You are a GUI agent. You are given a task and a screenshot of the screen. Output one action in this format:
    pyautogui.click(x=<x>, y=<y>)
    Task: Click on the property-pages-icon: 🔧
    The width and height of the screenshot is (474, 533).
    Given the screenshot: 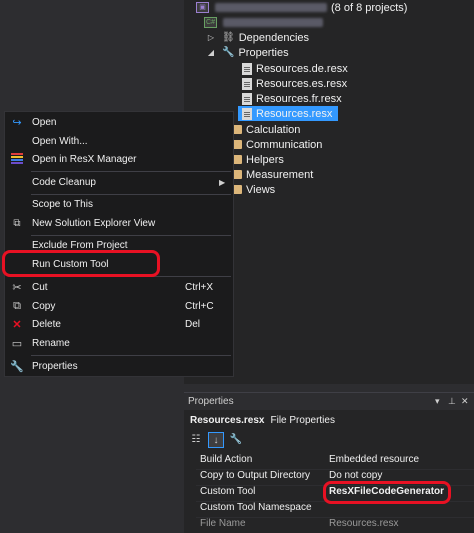 What is the action you would take?
    pyautogui.click(x=236, y=440)
    